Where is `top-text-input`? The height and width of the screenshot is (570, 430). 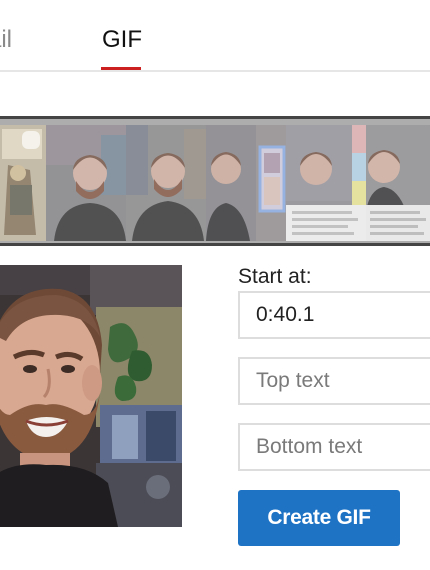
top-text-input is located at coordinates (334, 381).